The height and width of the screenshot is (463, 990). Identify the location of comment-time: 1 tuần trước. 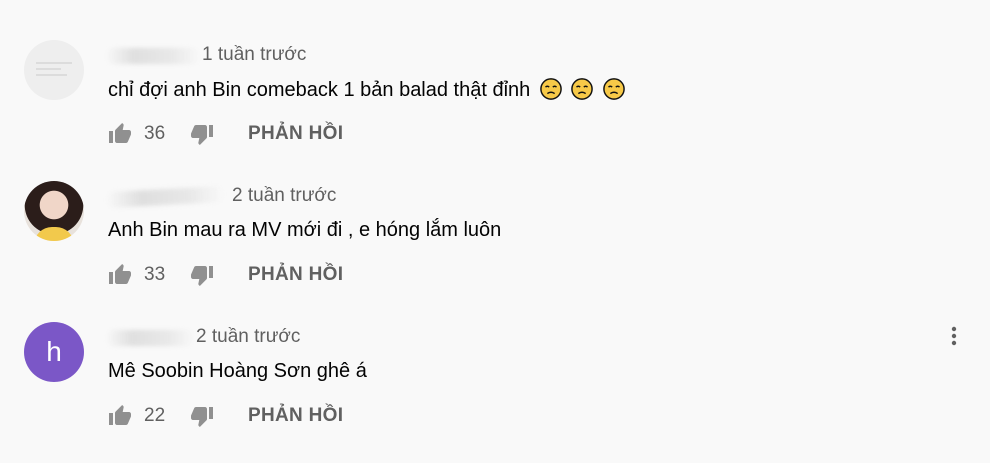
(254, 55).